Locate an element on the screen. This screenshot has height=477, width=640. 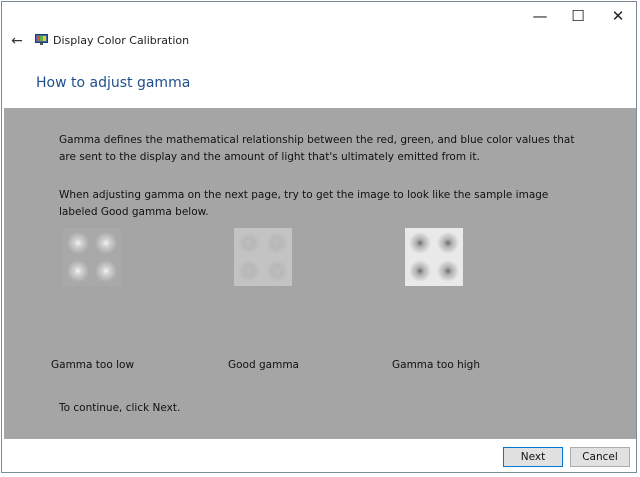
display-calibration-app-icon is located at coordinates (41, 39).